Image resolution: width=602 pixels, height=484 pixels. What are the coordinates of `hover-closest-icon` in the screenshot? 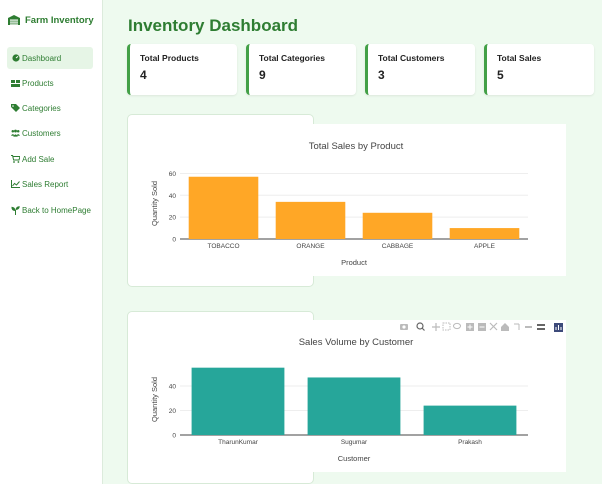 It's located at (528, 327).